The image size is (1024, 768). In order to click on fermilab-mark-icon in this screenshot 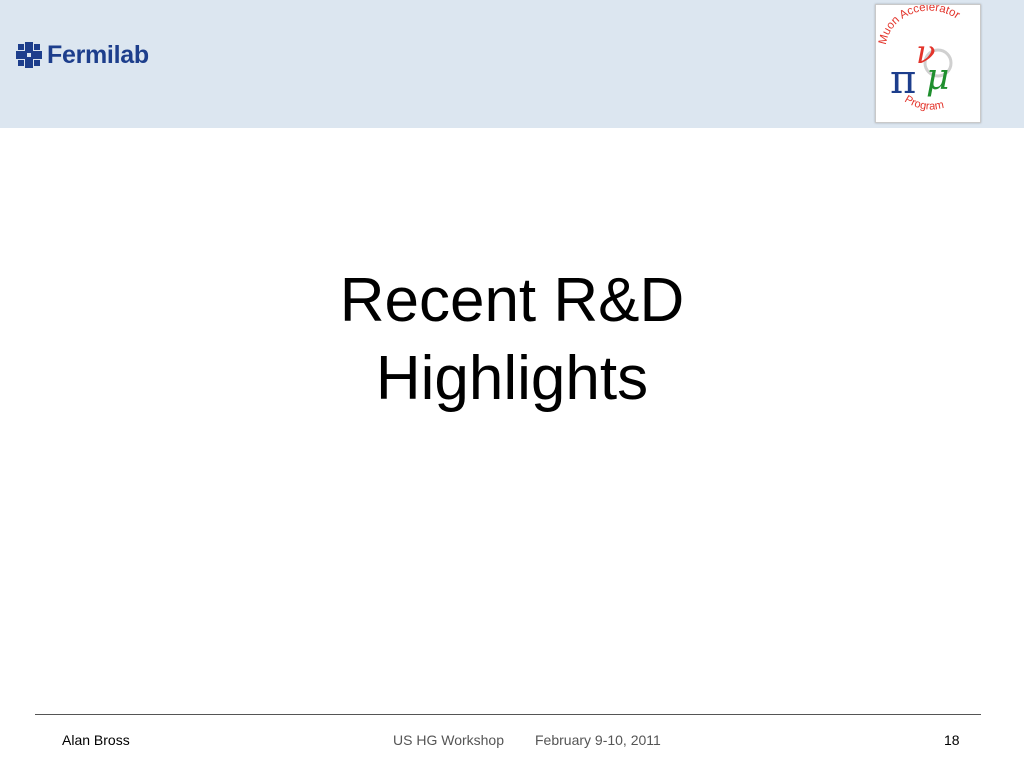, I will do `click(29, 55)`.